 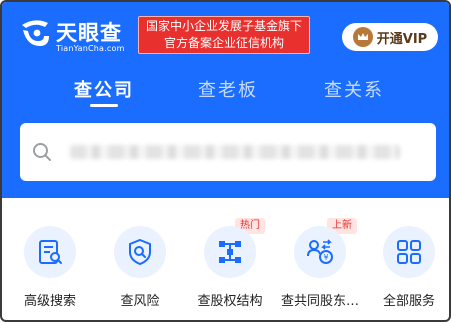 What do you see at coordinates (362, 37) in the screenshot?
I see `crown-icon` at bounding box center [362, 37].